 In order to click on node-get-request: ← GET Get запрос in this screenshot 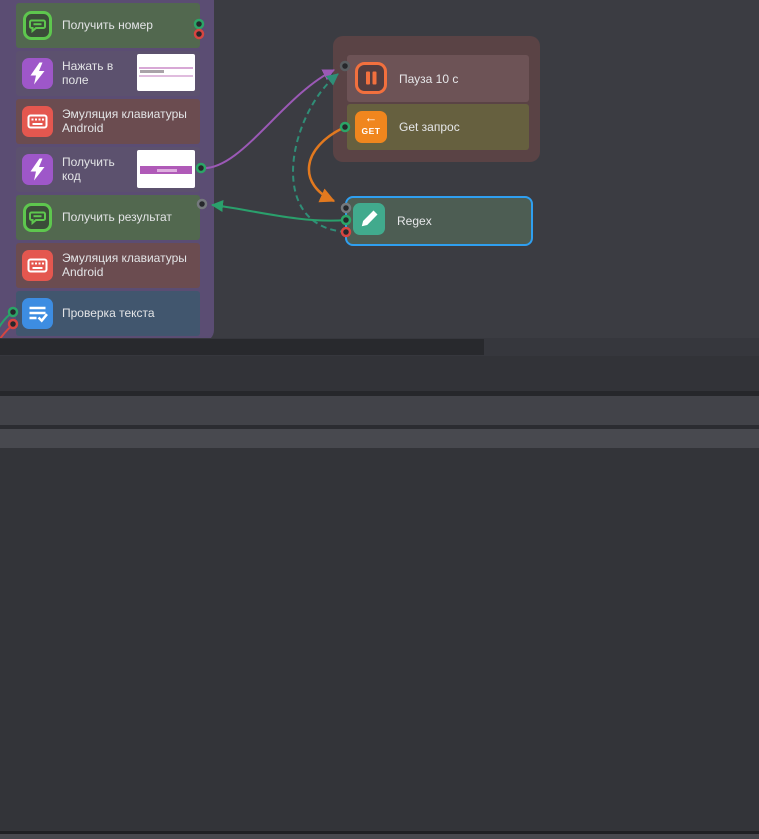, I will do `click(438, 127)`.